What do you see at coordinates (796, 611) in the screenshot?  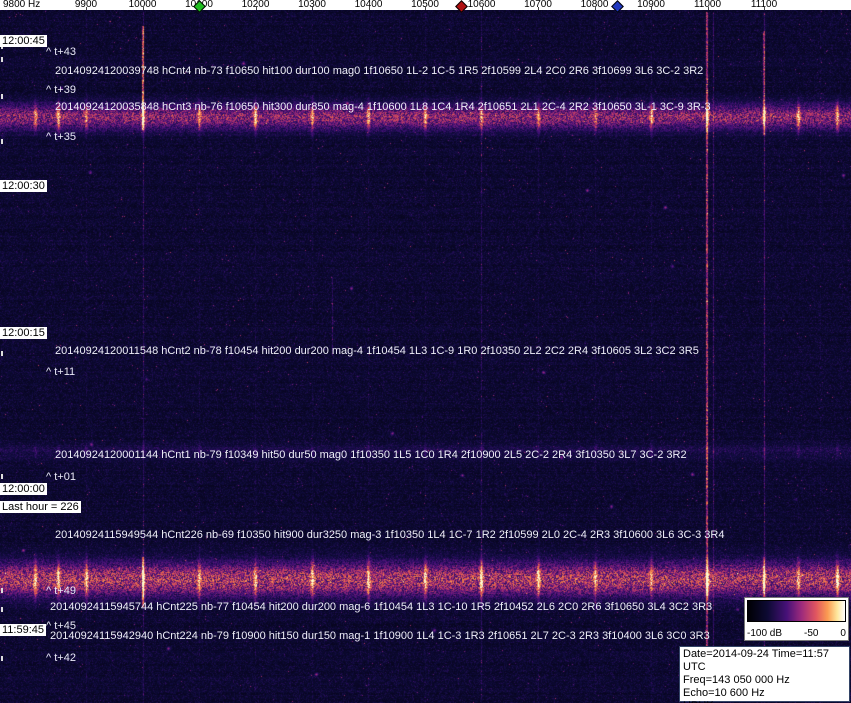 I see `colorbar-gradient` at bounding box center [796, 611].